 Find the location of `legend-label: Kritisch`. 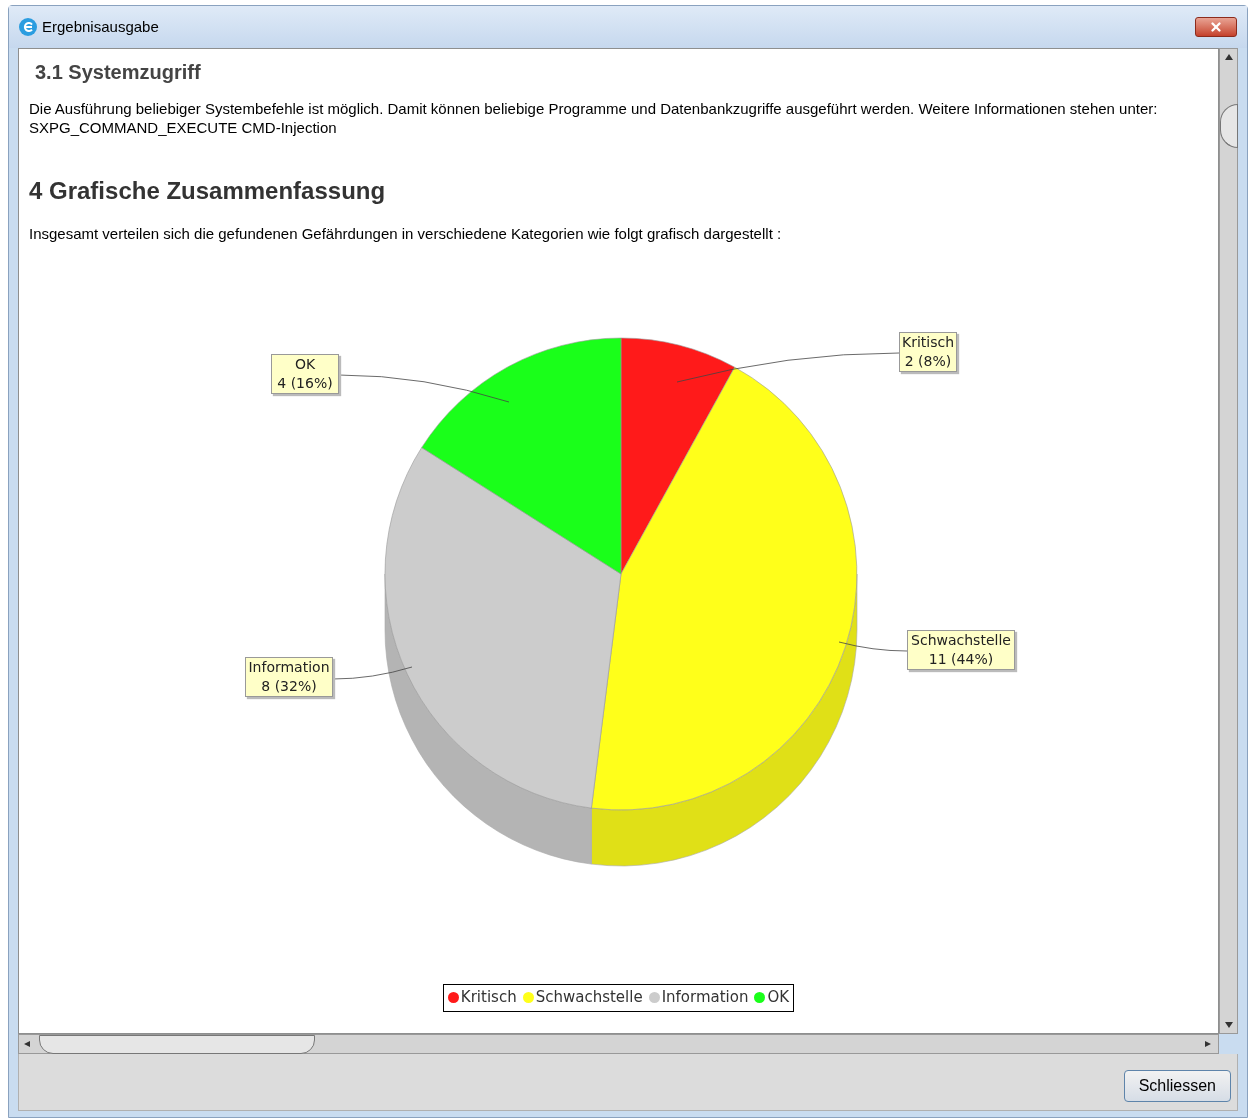

legend-label: Kritisch is located at coordinates (488, 998).